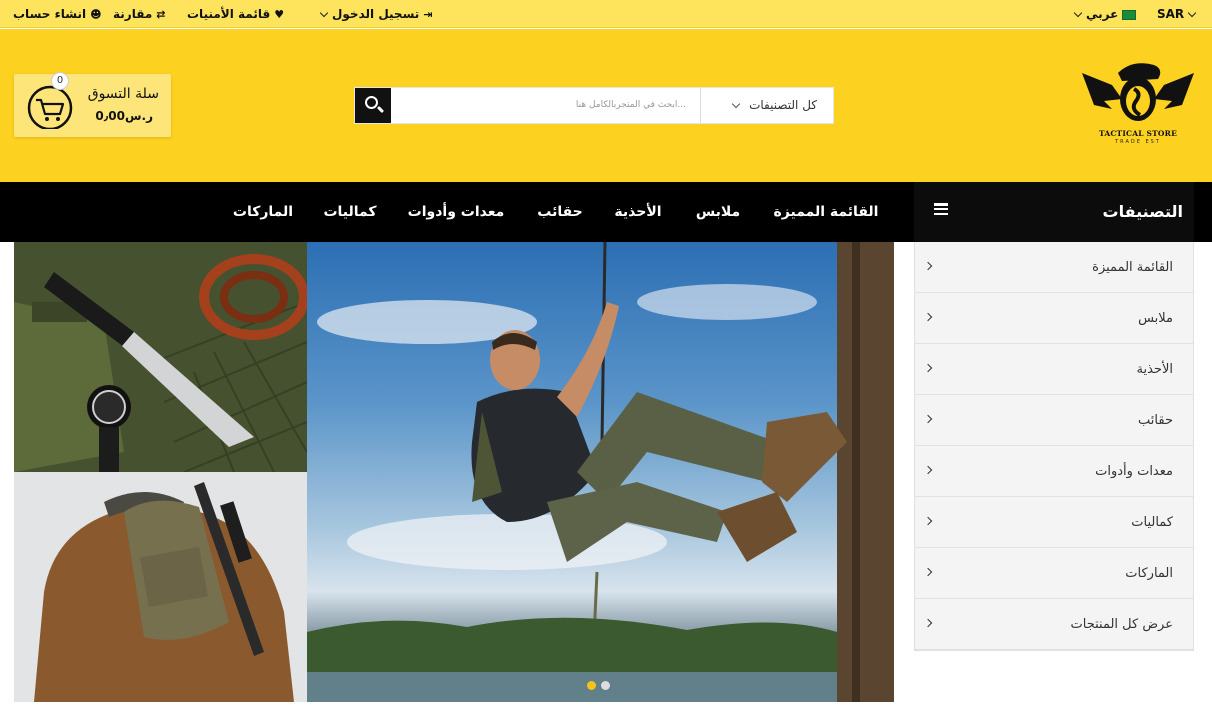 The width and height of the screenshot is (1212, 720). What do you see at coordinates (50, 14) in the screenshot?
I see `register-label: انشاء حساب` at bounding box center [50, 14].